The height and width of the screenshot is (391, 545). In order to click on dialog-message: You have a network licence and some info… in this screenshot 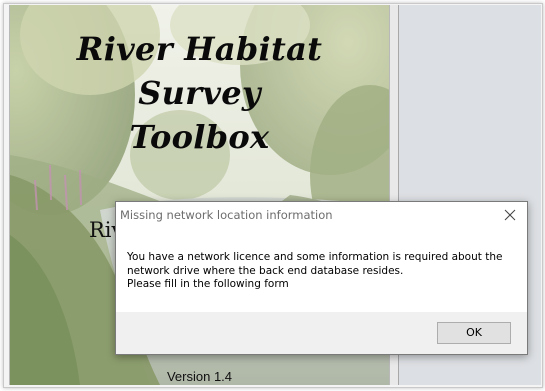, I will do `click(322, 271)`.